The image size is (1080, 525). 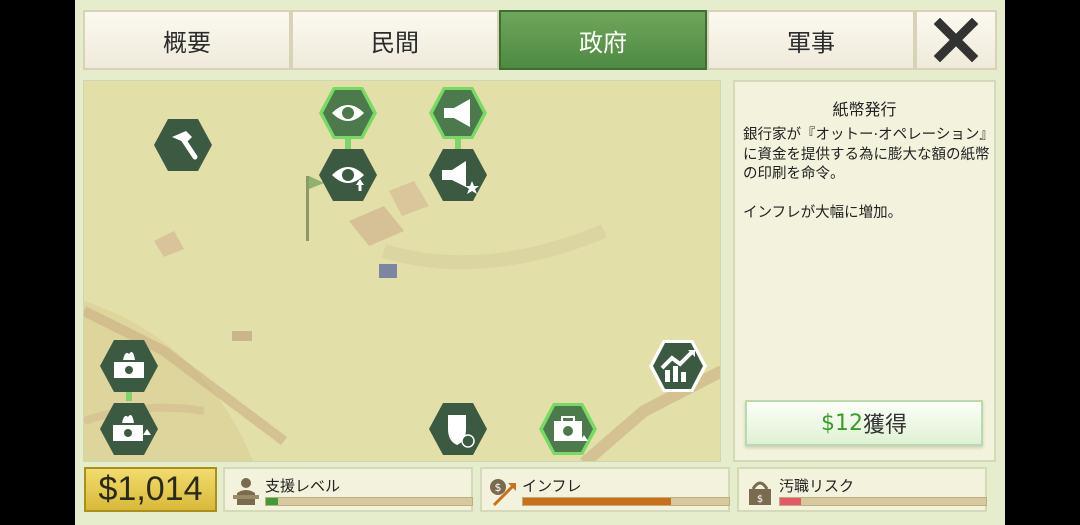 What do you see at coordinates (369, 501) in the screenshot?
I see `support-level-bar` at bounding box center [369, 501].